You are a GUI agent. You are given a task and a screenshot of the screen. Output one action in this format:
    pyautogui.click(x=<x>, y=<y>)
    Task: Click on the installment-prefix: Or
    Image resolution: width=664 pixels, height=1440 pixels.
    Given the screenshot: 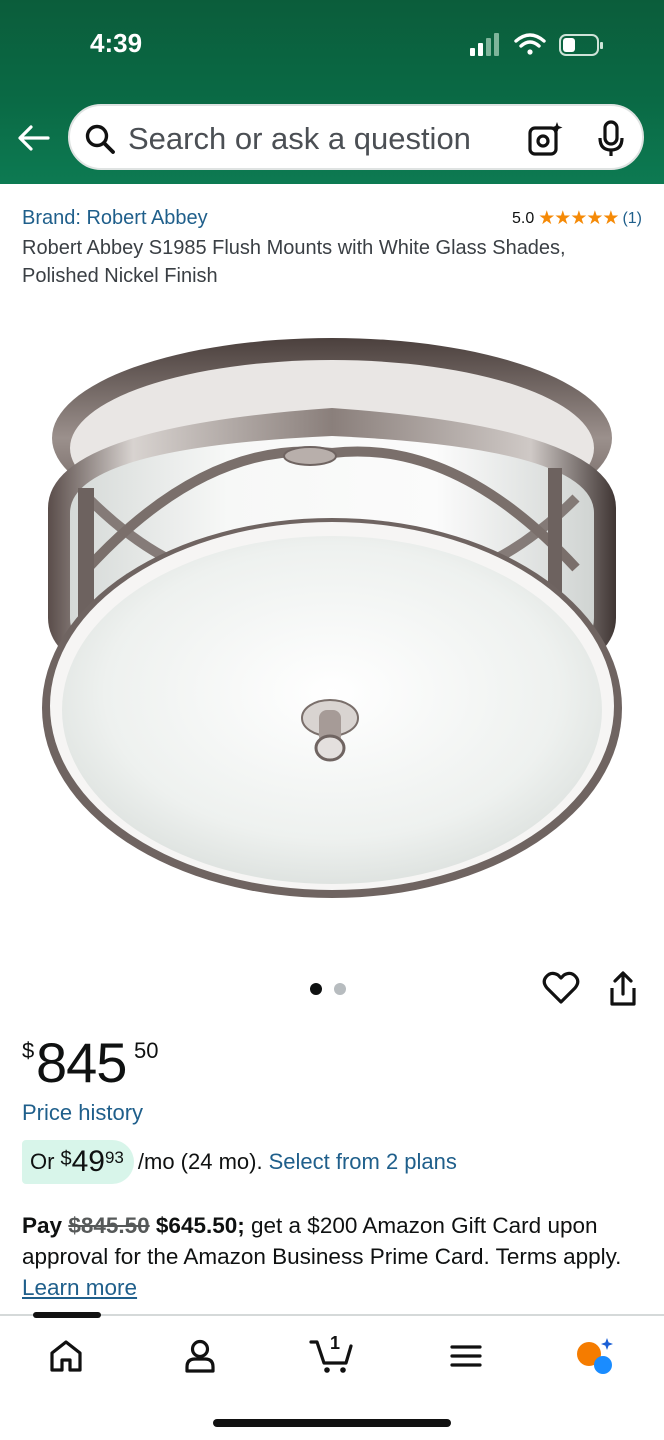 What is the action you would take?
    pyautogui.click(x=42, y=1161)
    